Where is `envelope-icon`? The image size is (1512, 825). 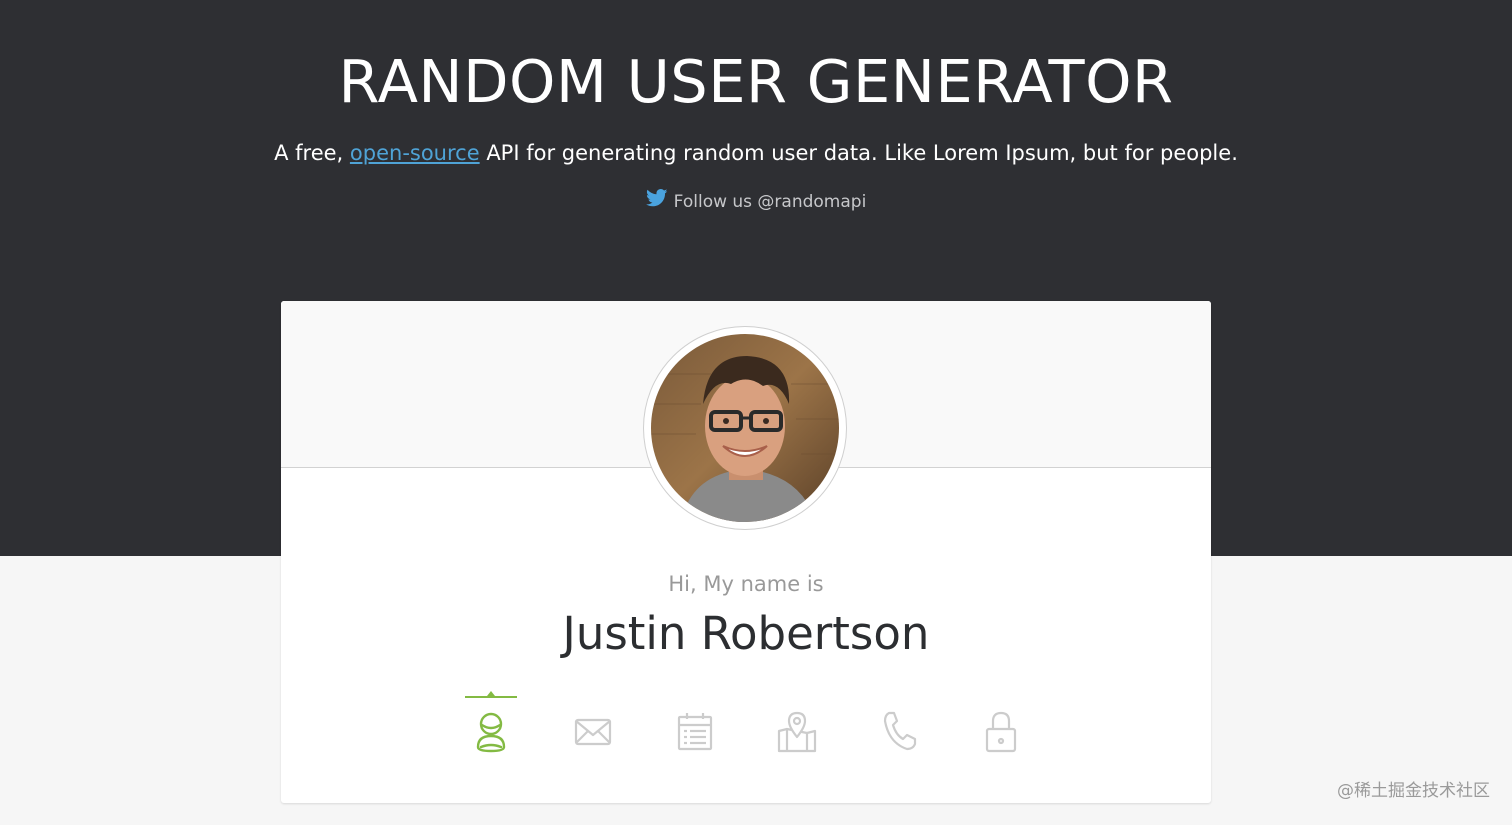 envelope-icon is located at coordinates (593, 732).